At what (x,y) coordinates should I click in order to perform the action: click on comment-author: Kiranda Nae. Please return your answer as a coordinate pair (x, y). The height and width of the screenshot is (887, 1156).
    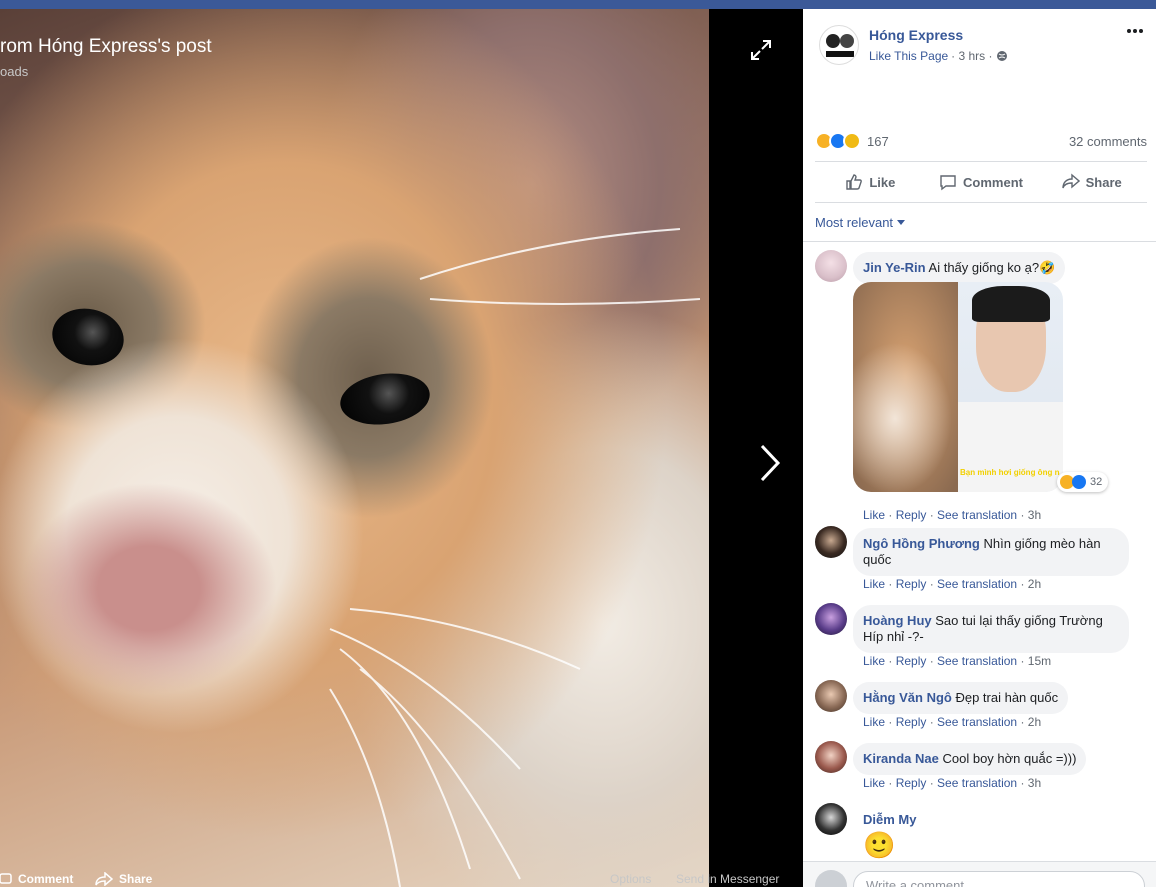
    Looking at the image, I should click on (901, 758).